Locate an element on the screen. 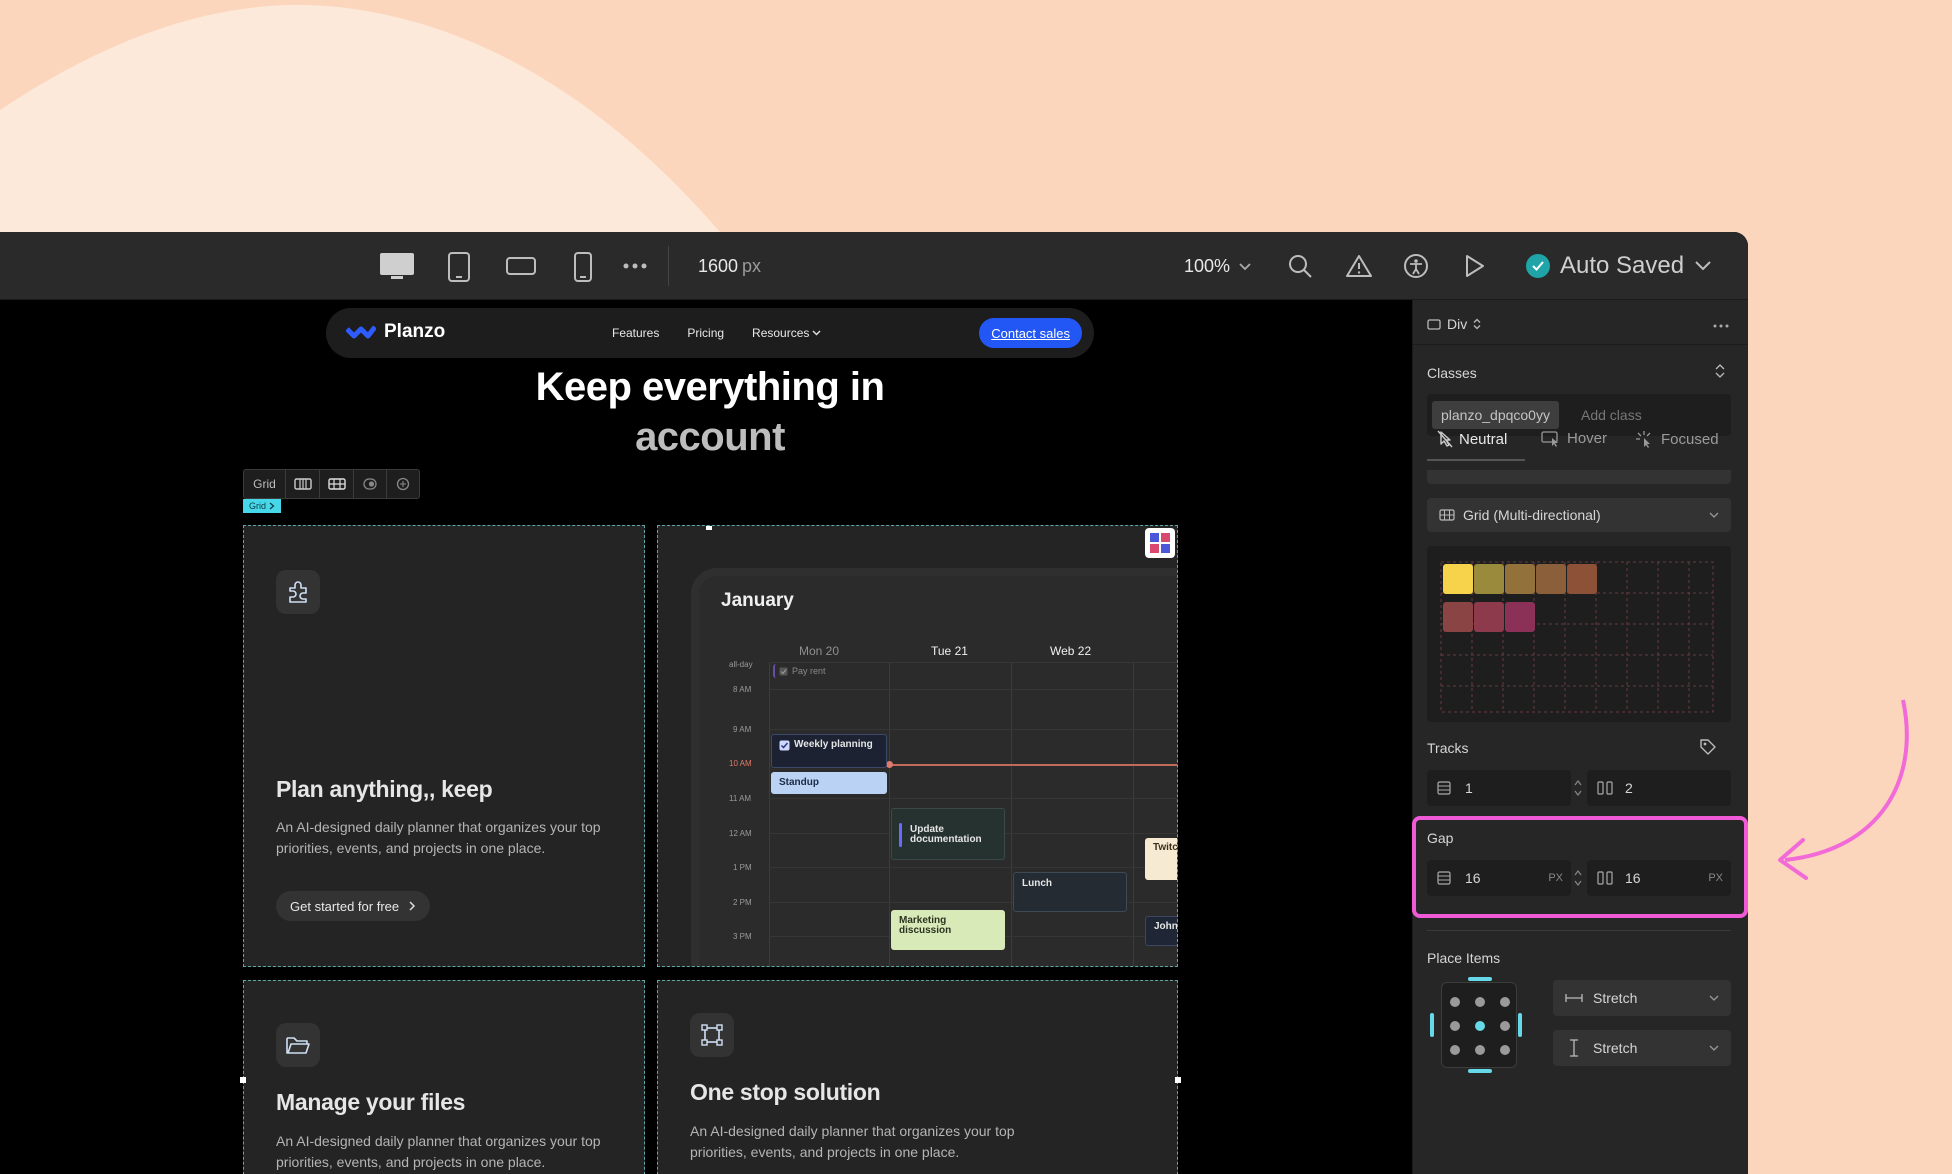  toggle-icon is located at coordinates (370, 484).